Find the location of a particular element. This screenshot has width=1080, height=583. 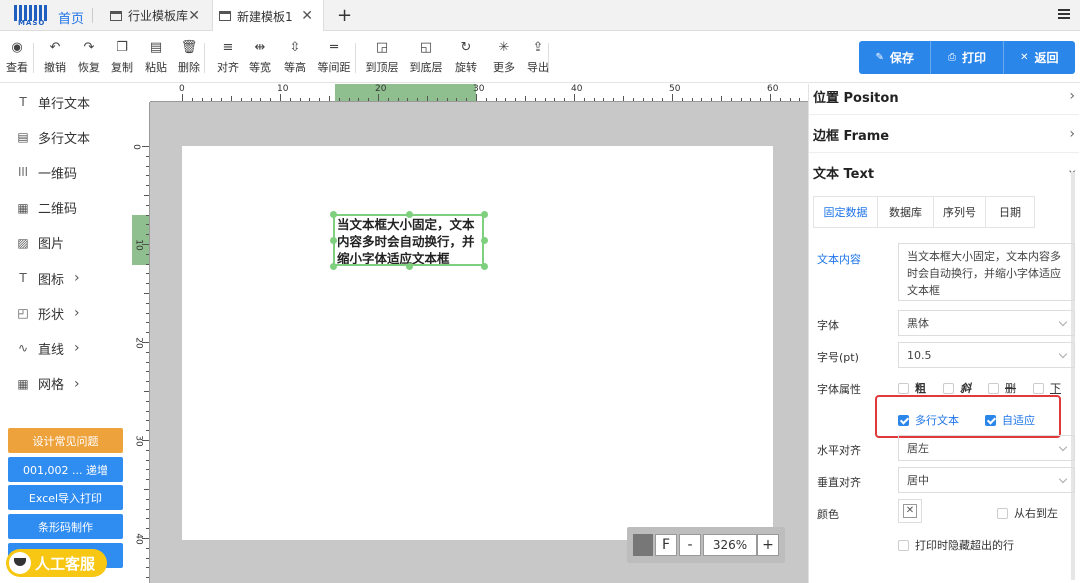

window-icon is located at coordinates (116, 15).